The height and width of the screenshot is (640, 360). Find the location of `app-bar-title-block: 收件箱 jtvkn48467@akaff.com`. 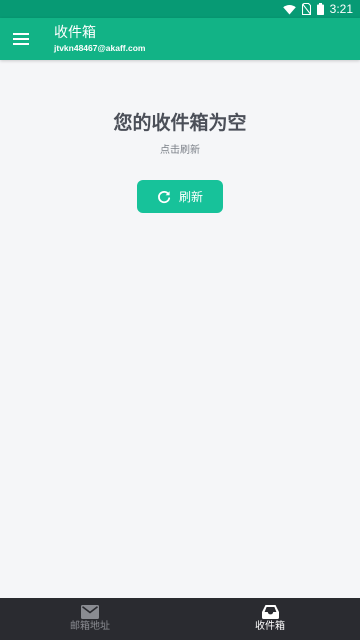

app-bar-title-block: 收件箱 jtvkn48467@akaff.com is located at coordinates (99, 39).